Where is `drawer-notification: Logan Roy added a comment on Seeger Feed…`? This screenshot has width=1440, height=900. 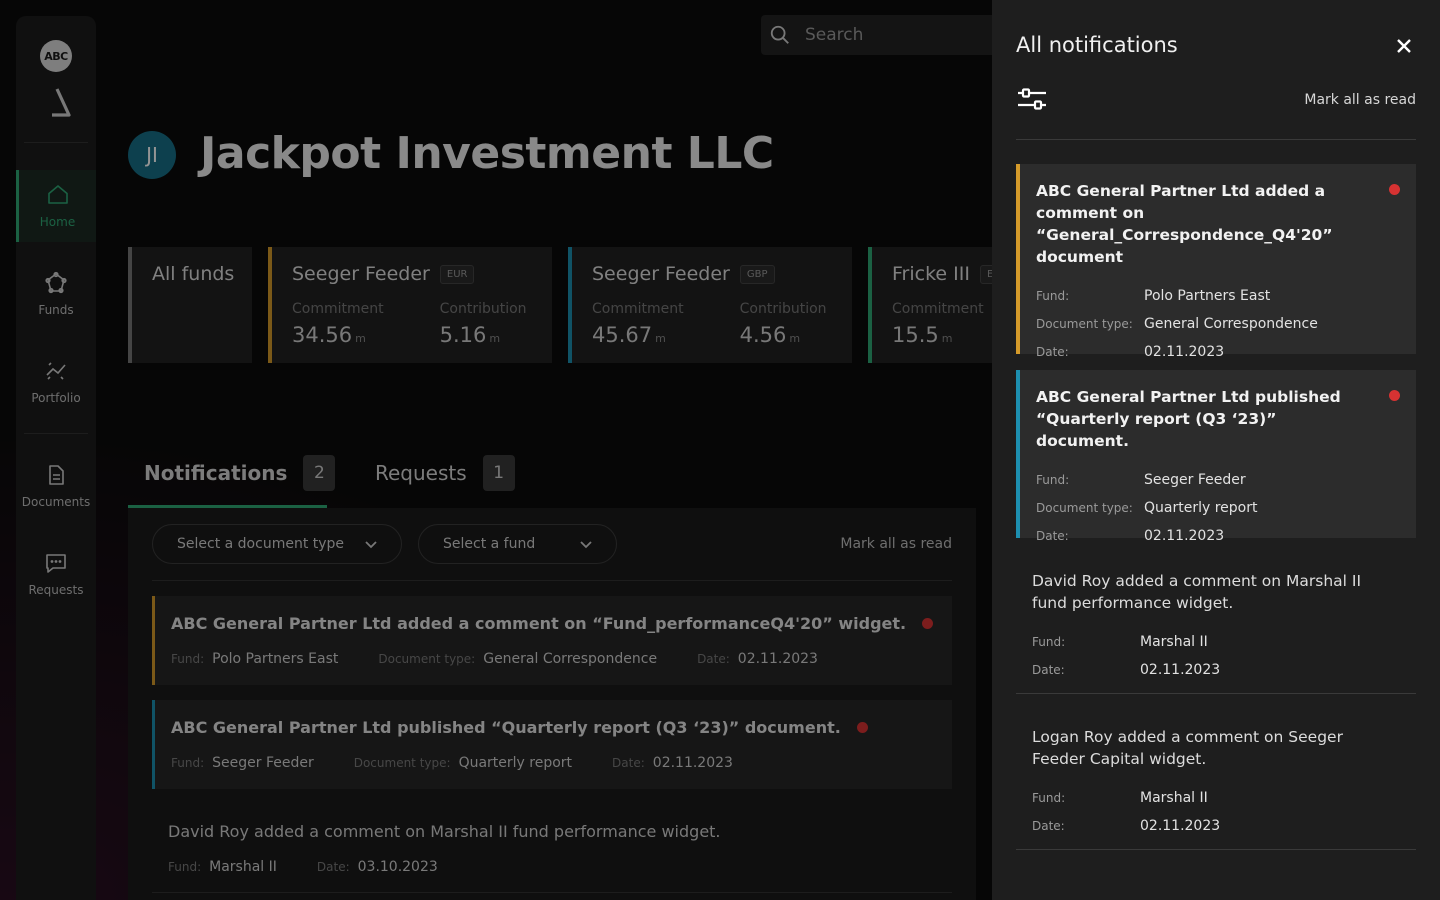 drawer-notification: Logan Roy added a comment on Seeger Feed… is located at coordinates (1216, 782).